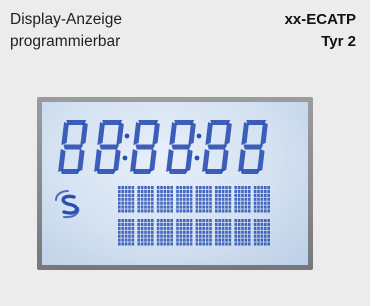  What do you see at coordinates (70, 204) in the screenshot?
I see `s-logo-icon` at bounding box center [70, 204].